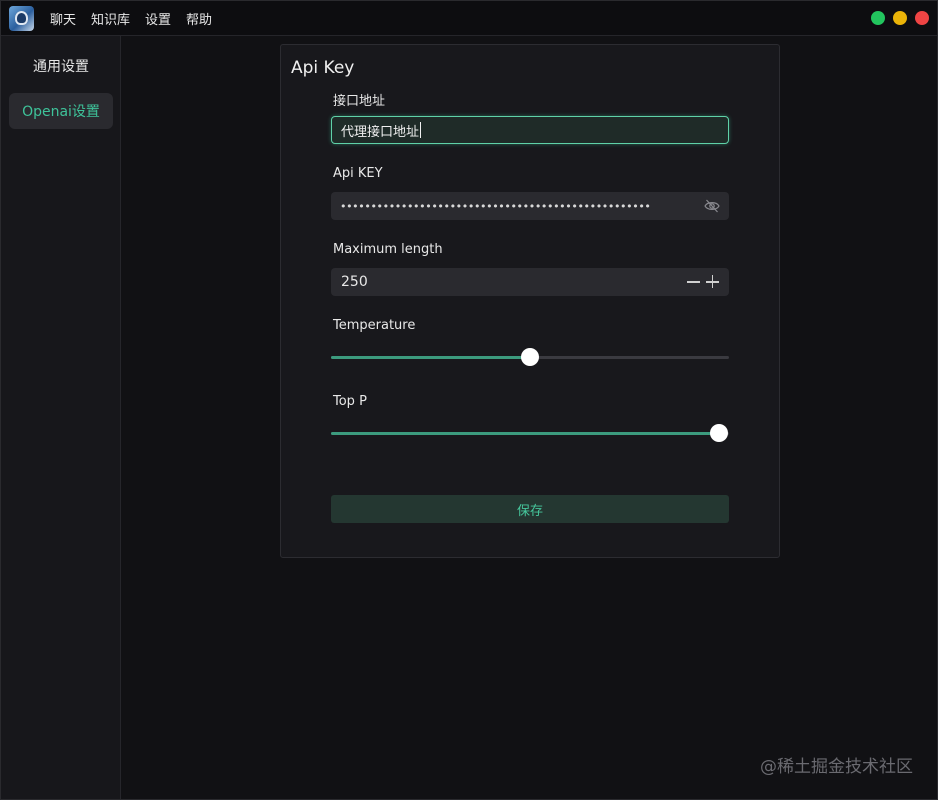  I want to click on sidebar-item-general-settings: 通用设置, so click(61, 66).